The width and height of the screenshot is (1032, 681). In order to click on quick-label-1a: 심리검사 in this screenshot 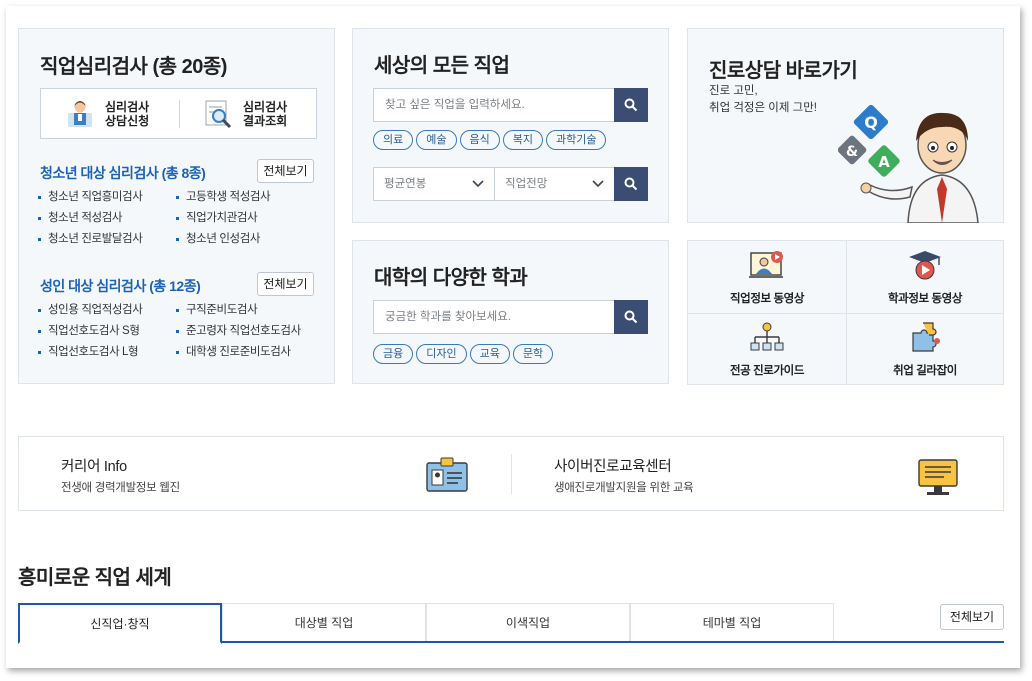, I will do `click(127, 106)`.